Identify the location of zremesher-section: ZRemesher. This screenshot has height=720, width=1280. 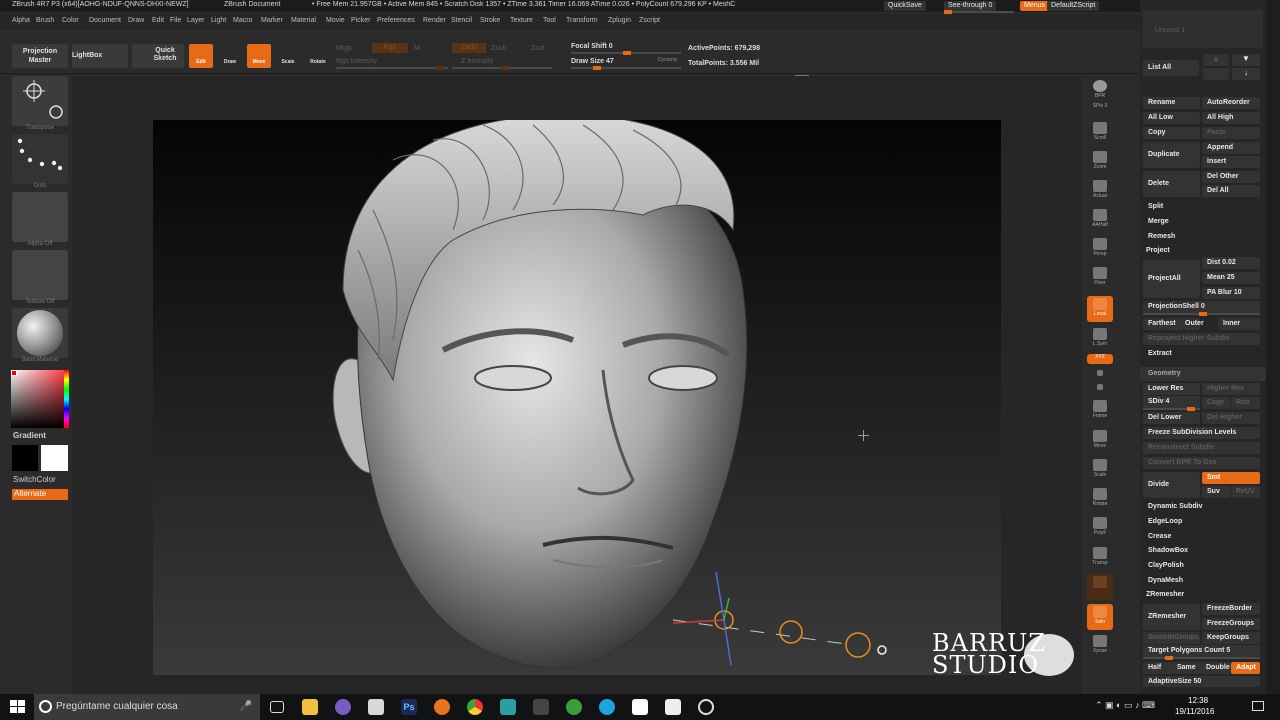
(1162, 595).